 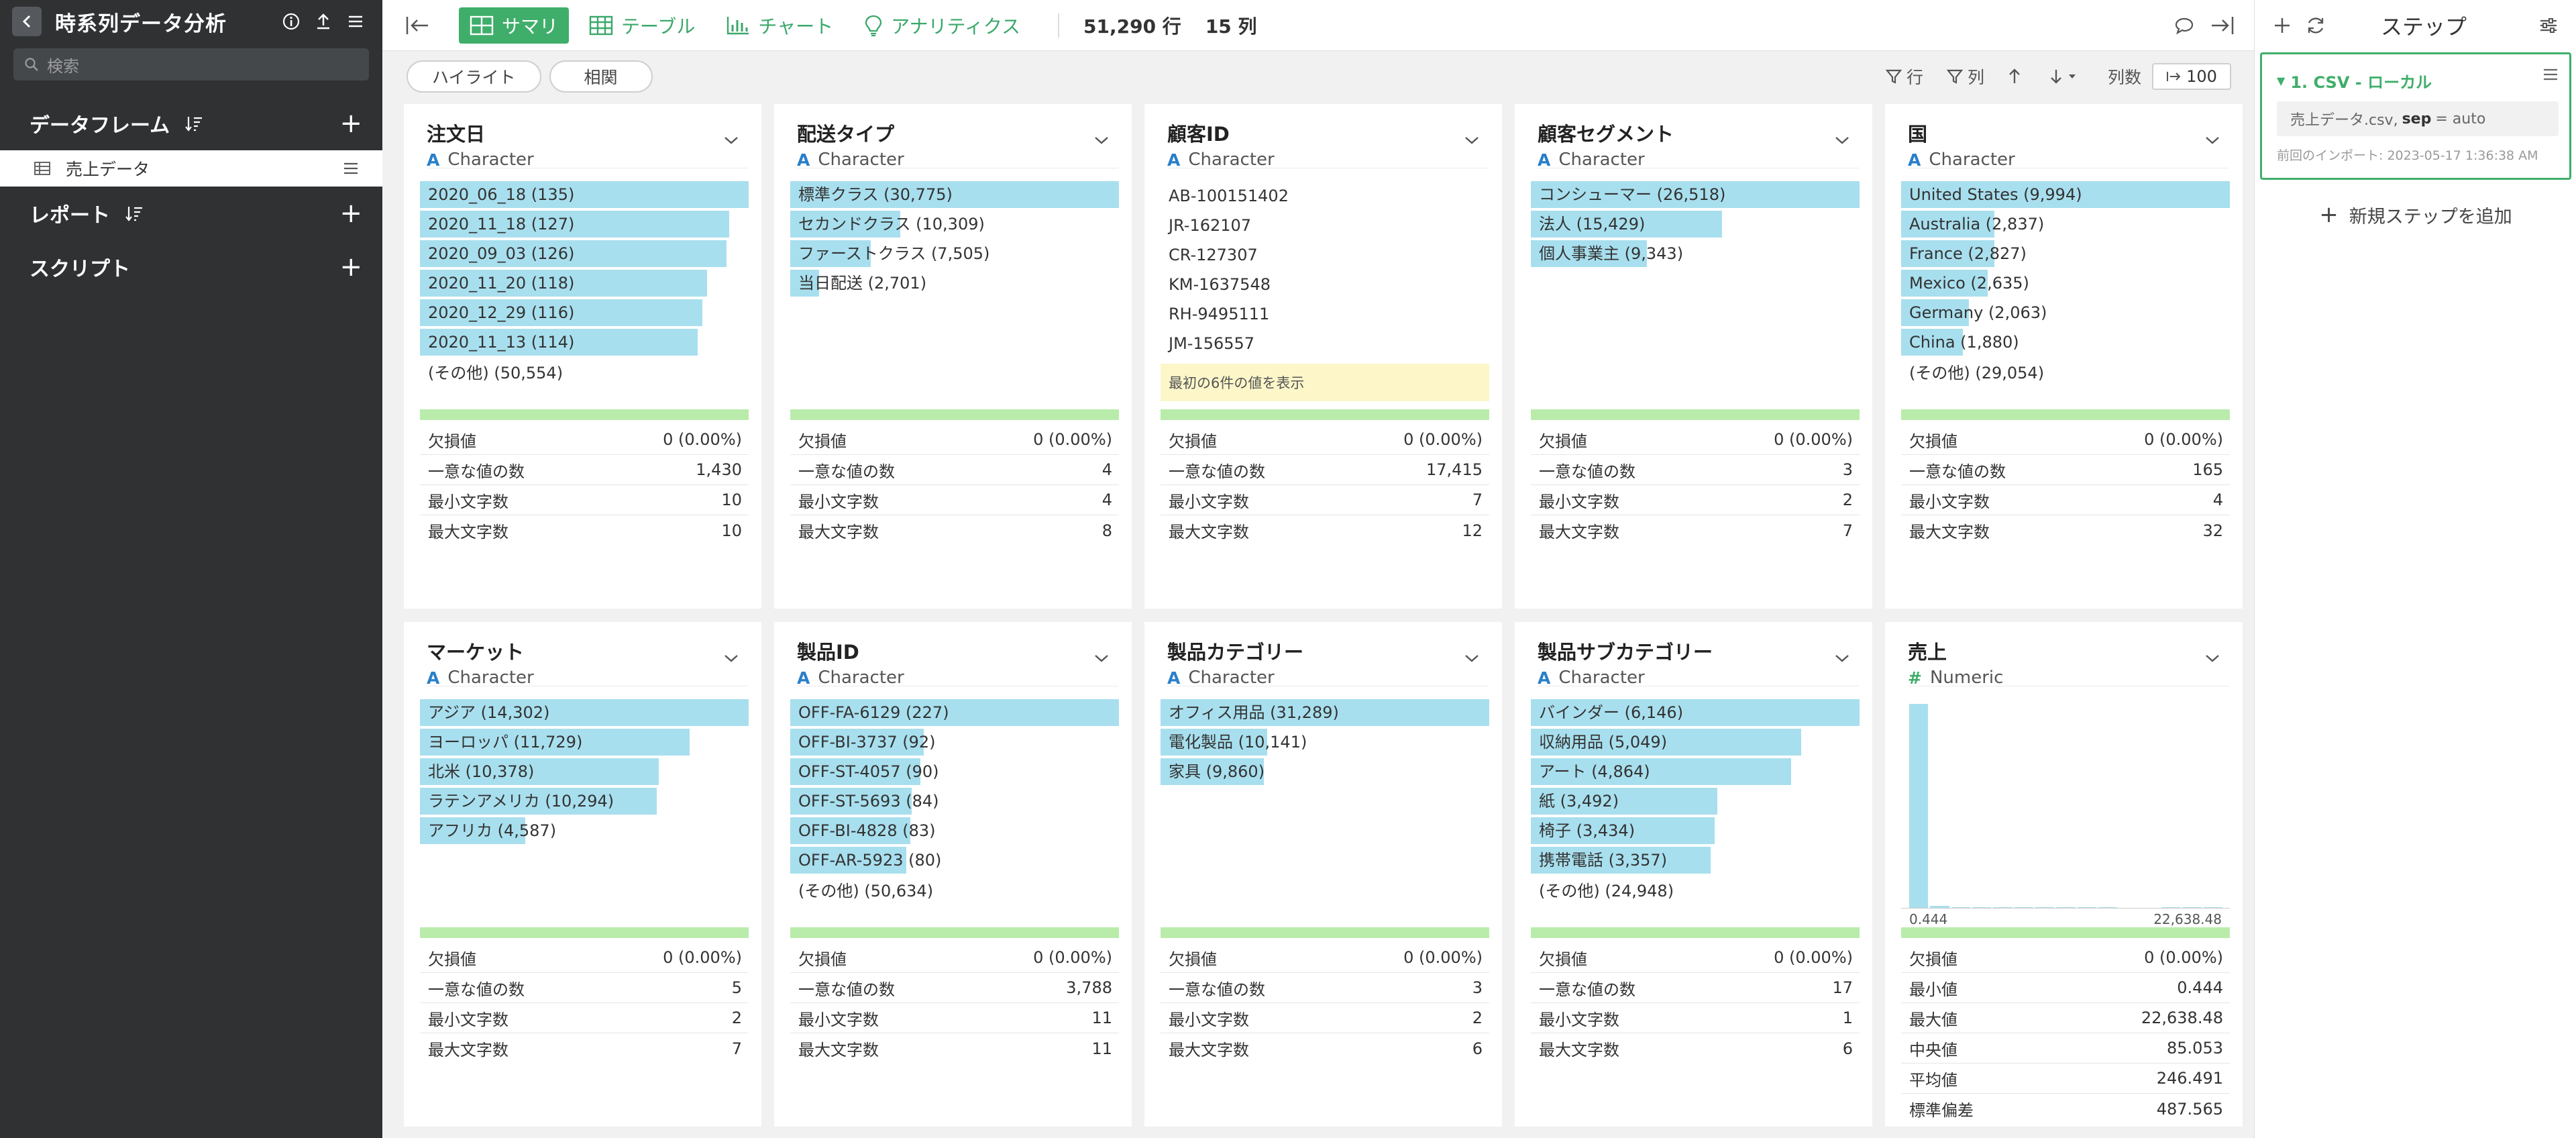 What do you see at coordinates (2065, 224) in the screenshot?
I see `value-bar-row: Australia (2,837)` at bounding box center [2065, 224].